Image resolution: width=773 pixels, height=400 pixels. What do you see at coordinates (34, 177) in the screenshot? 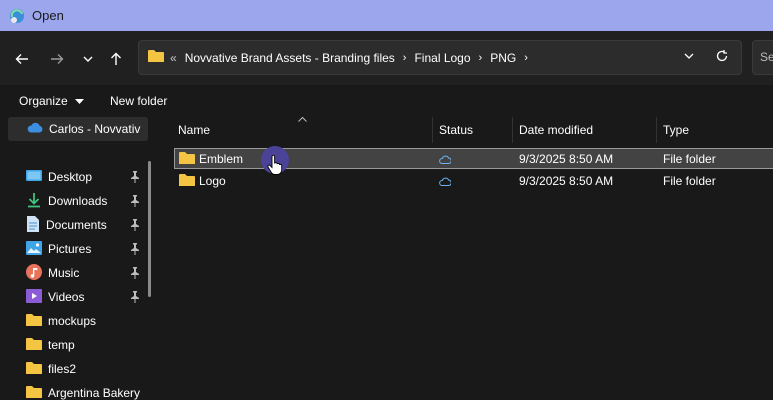
I see `desktop-icon` at bounding box center [34, 177].